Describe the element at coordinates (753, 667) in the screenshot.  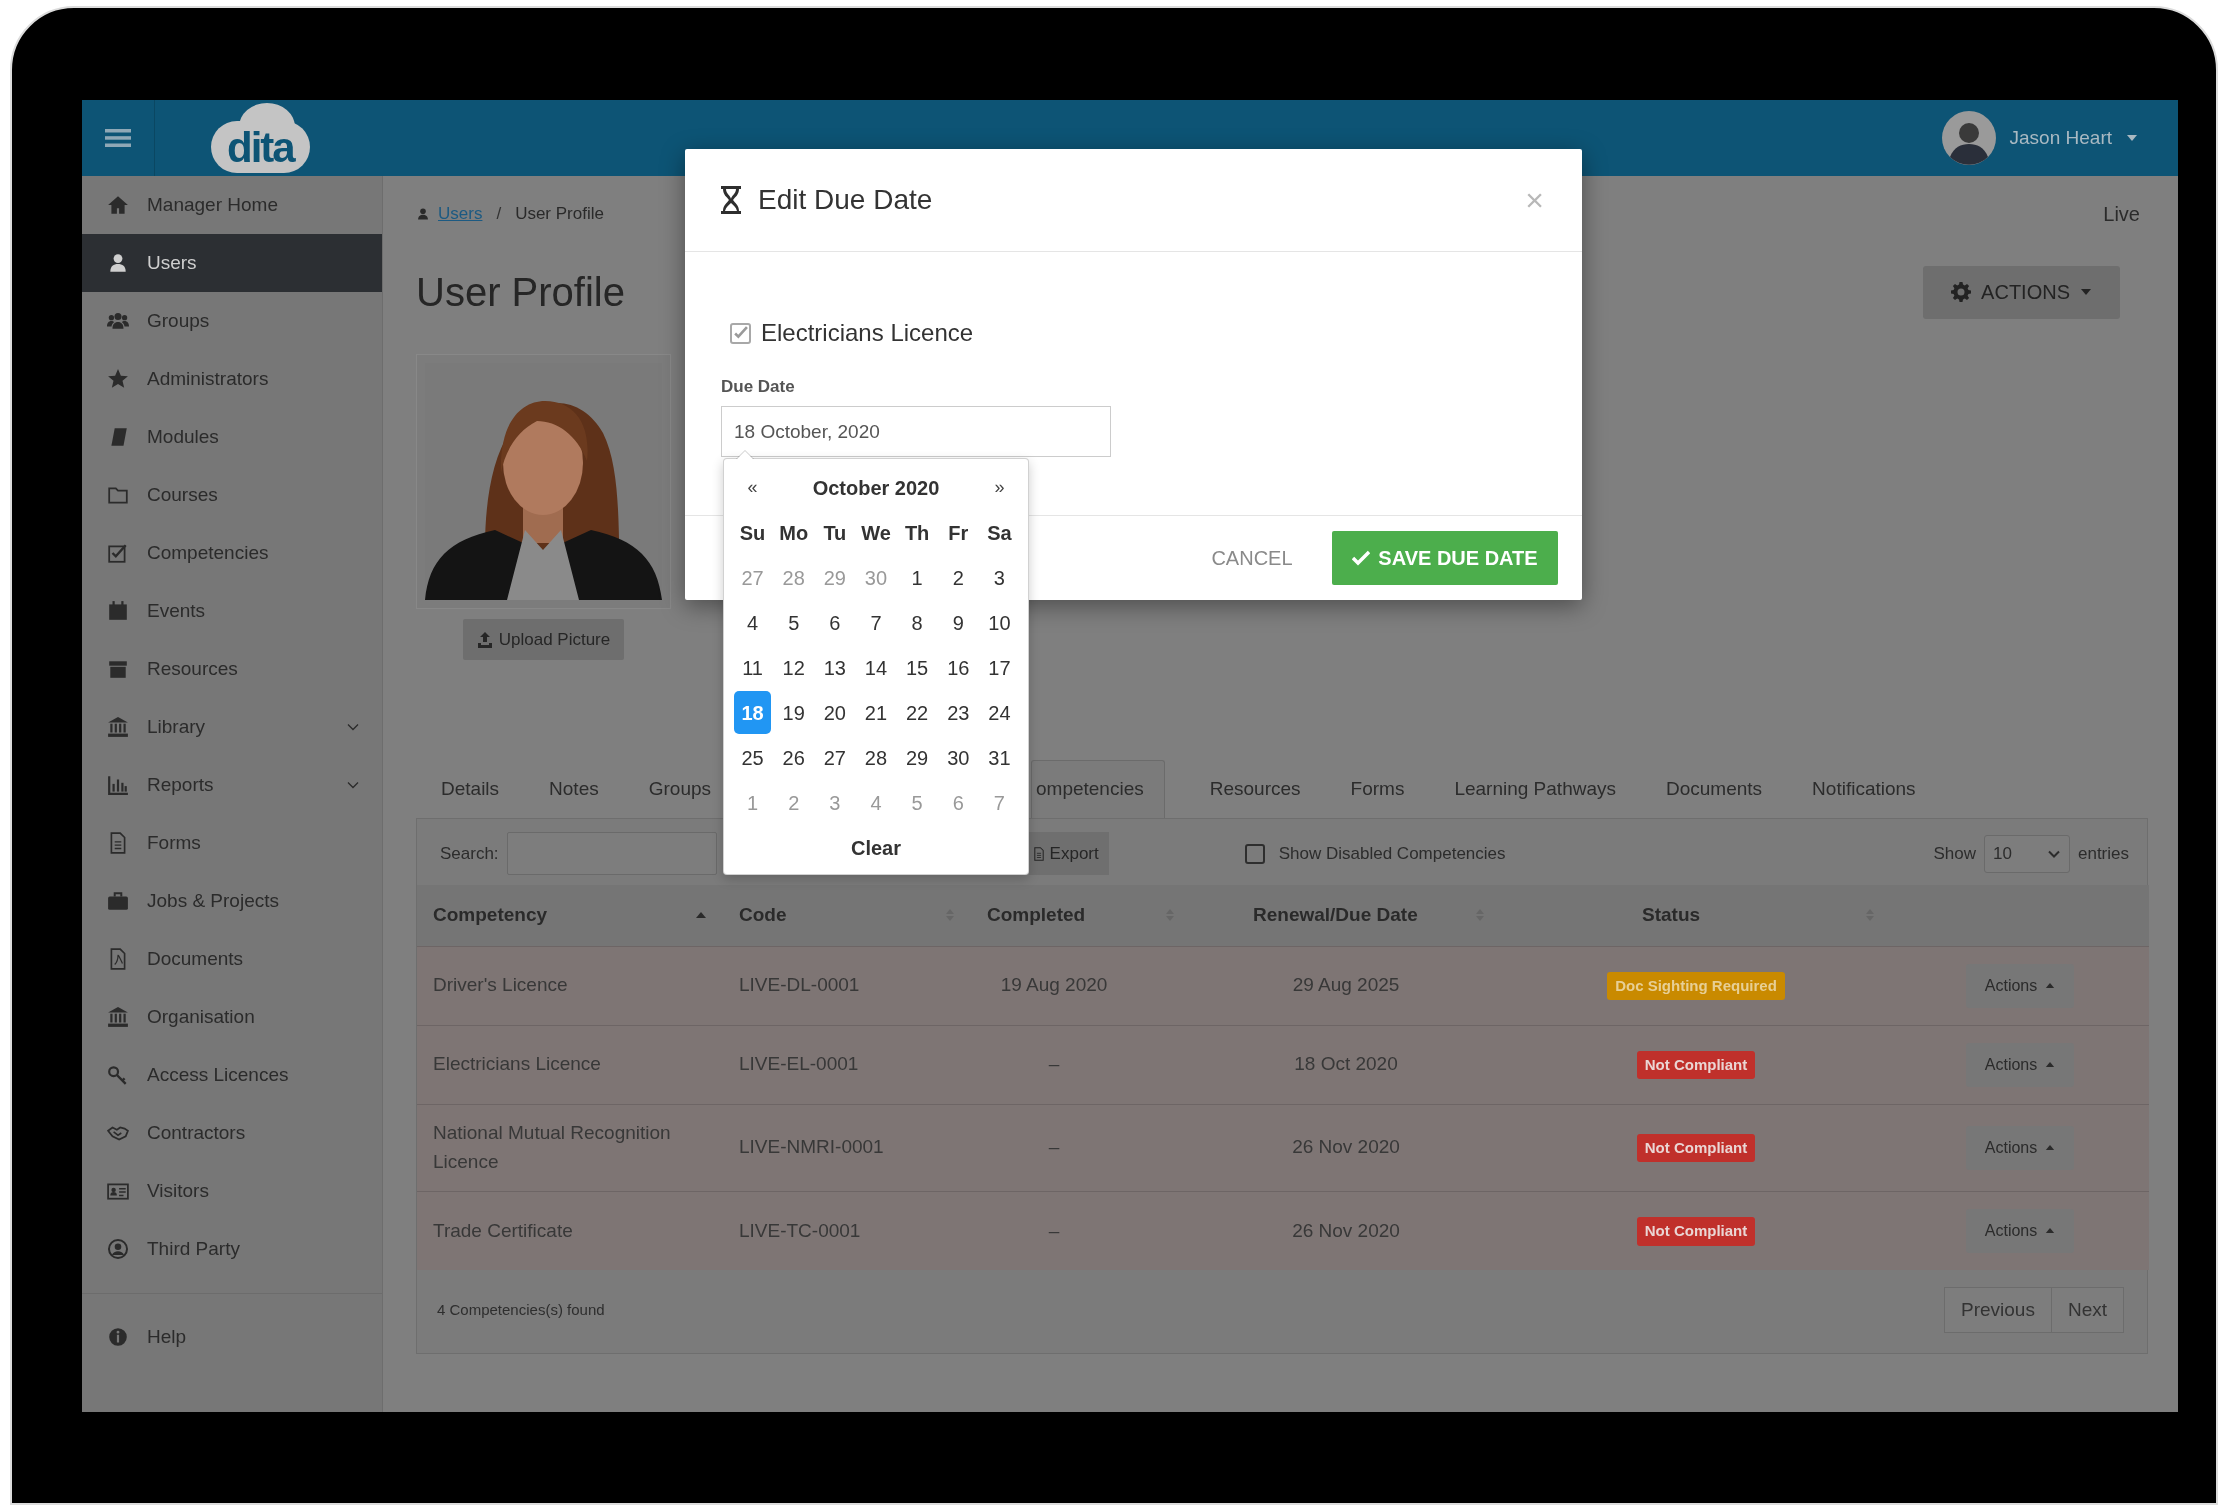
I see `calendar-day: 11` at that location.